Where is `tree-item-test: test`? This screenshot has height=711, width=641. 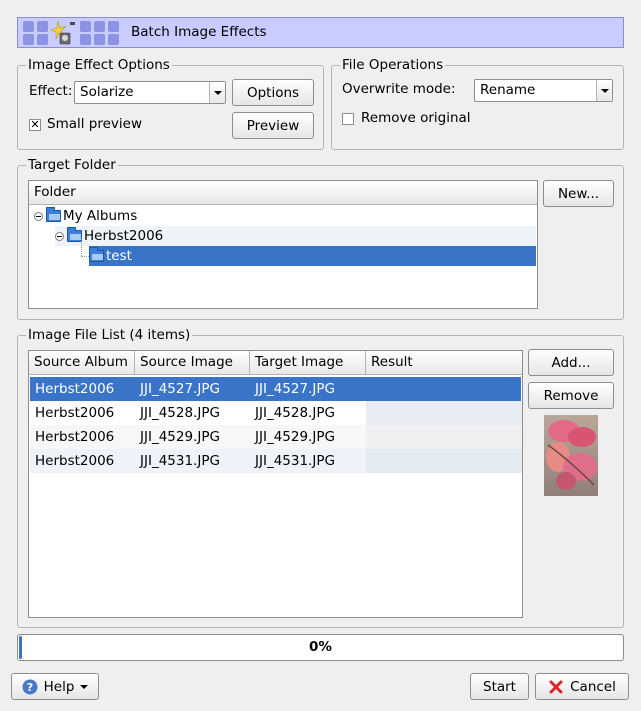
tree-item-test: test is located at coordinates (312, 256).